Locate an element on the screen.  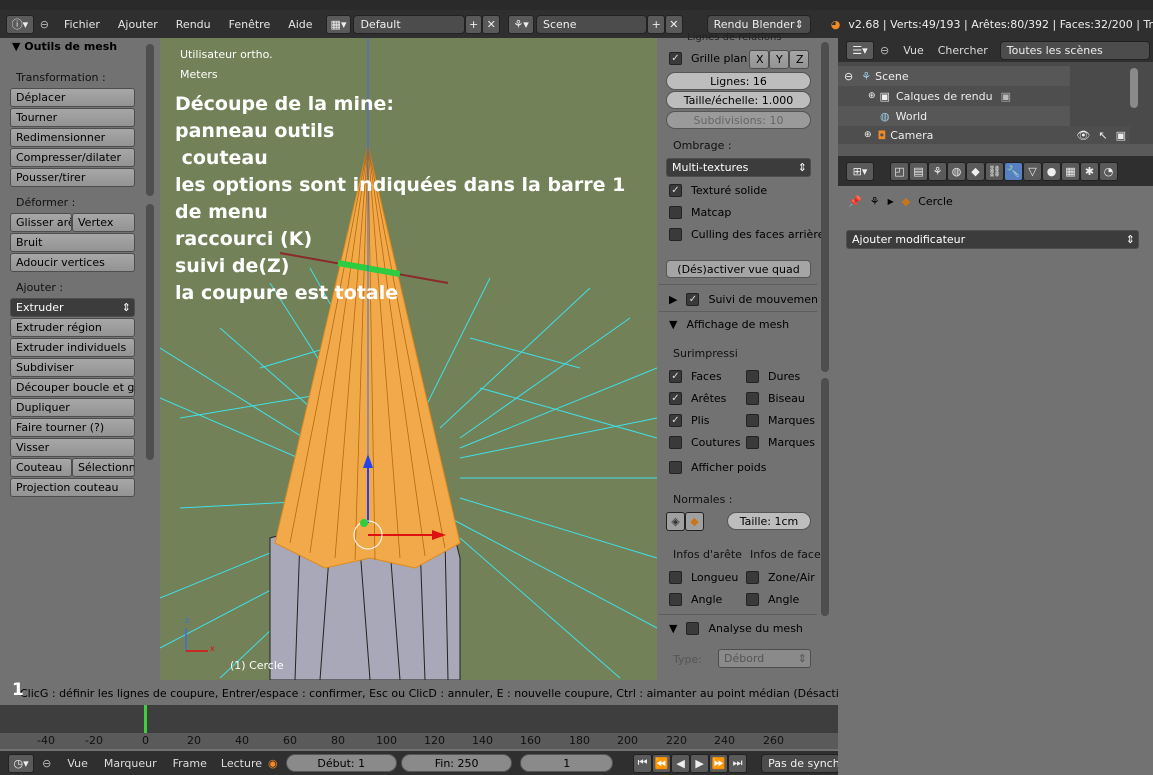
screw-button: Visser is located at coordinates (72, 447).